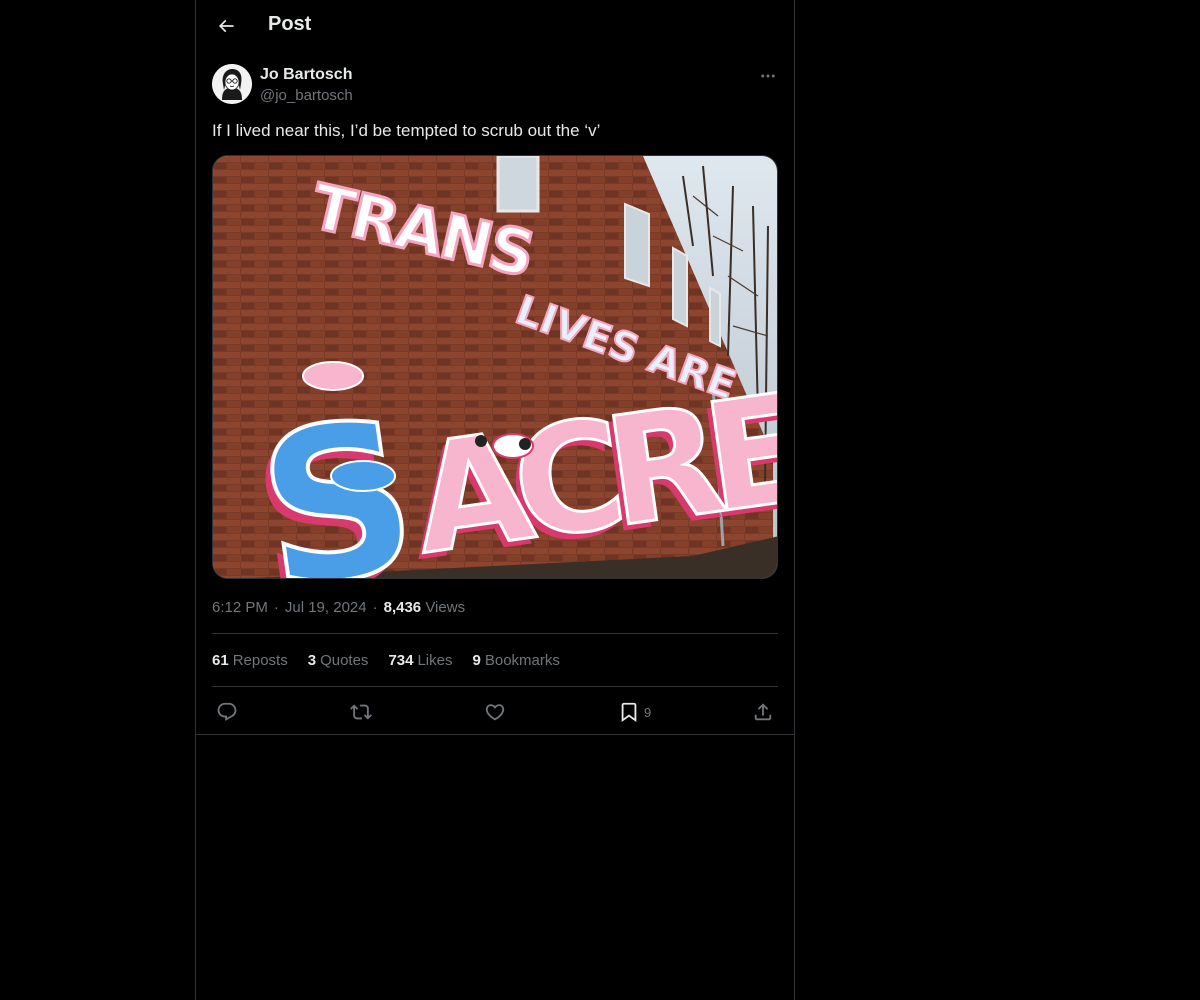  I want to click on post-time: 6:12 PM, so click(240, 607).